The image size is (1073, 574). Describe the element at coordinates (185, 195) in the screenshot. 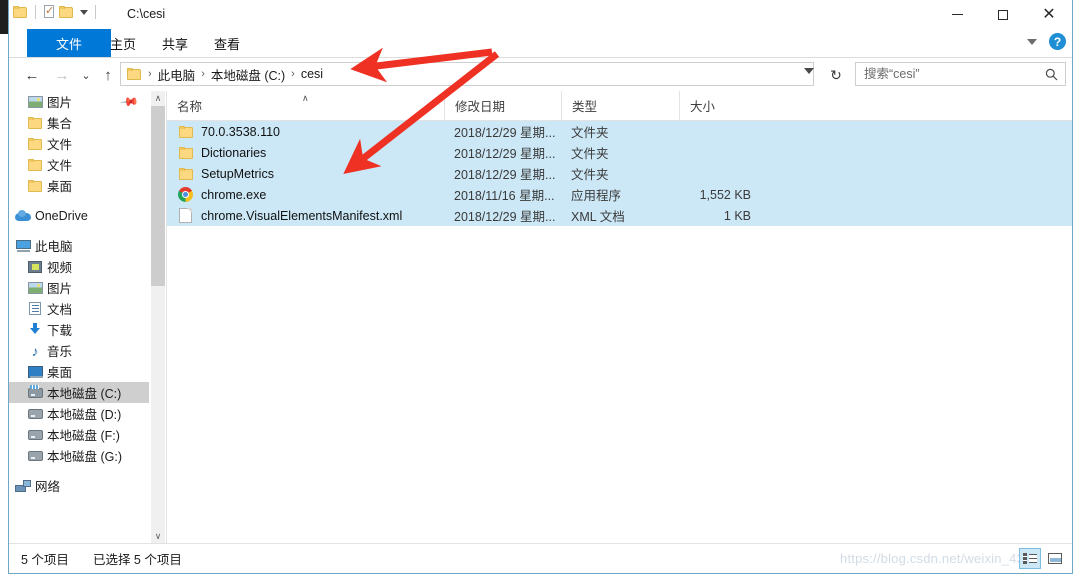

I see `chrome-icon` at that location.